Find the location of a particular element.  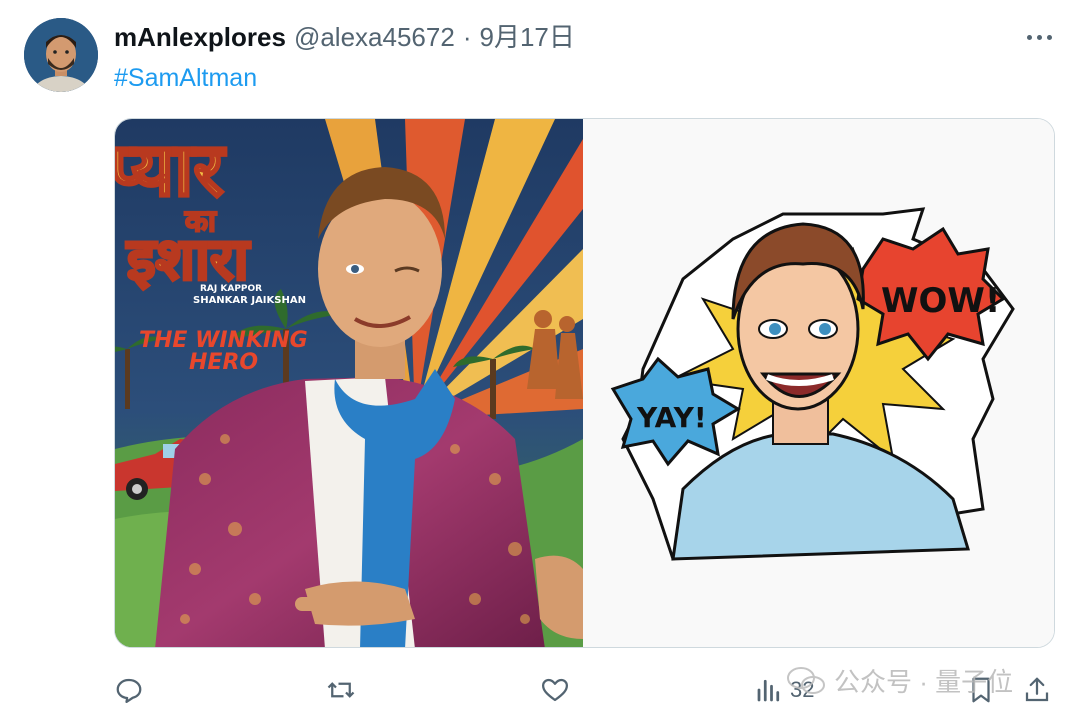

retweet-icon is located at coordinates (341, 690).